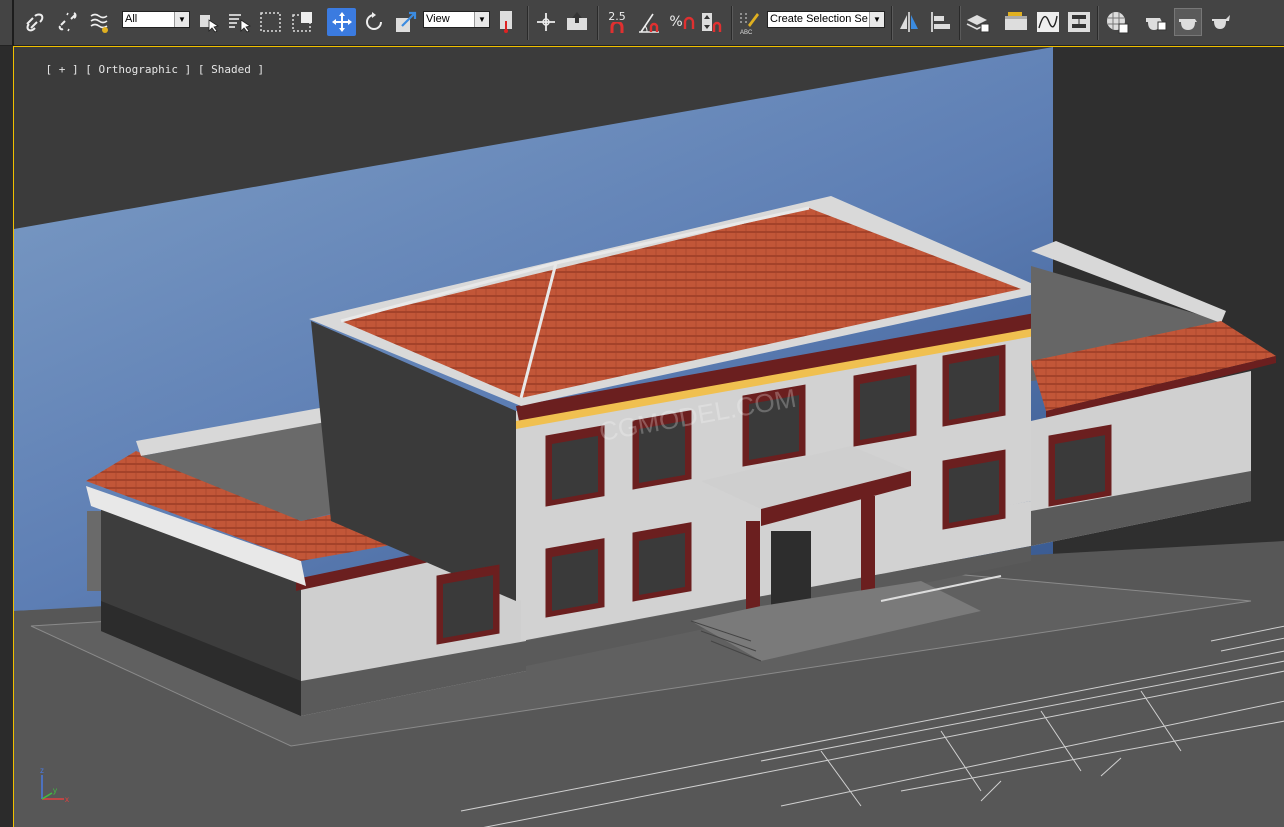 This screenshot has width=1284, height=827. What do you see at coordinates (62, 69) in the screenshot?
I see `viewport-menu-plus: [ + ]` at bounding box center [62, 69].